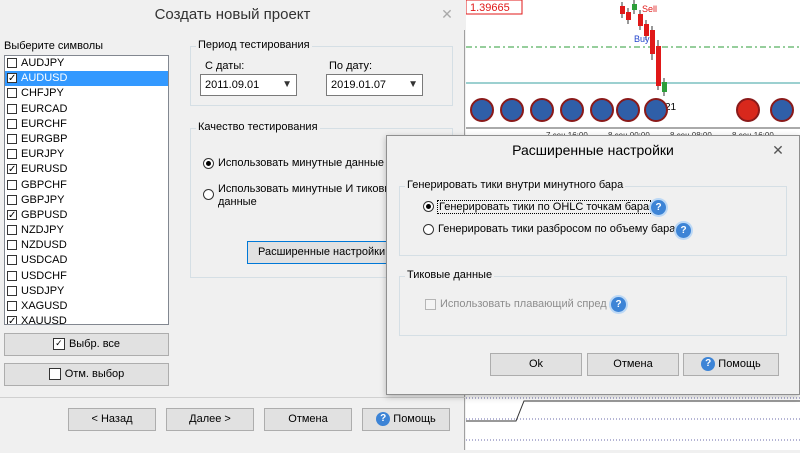  Describe the element at coordinates (86, 154) in the screenshot. I see `list-item: EURJPY` at that location.